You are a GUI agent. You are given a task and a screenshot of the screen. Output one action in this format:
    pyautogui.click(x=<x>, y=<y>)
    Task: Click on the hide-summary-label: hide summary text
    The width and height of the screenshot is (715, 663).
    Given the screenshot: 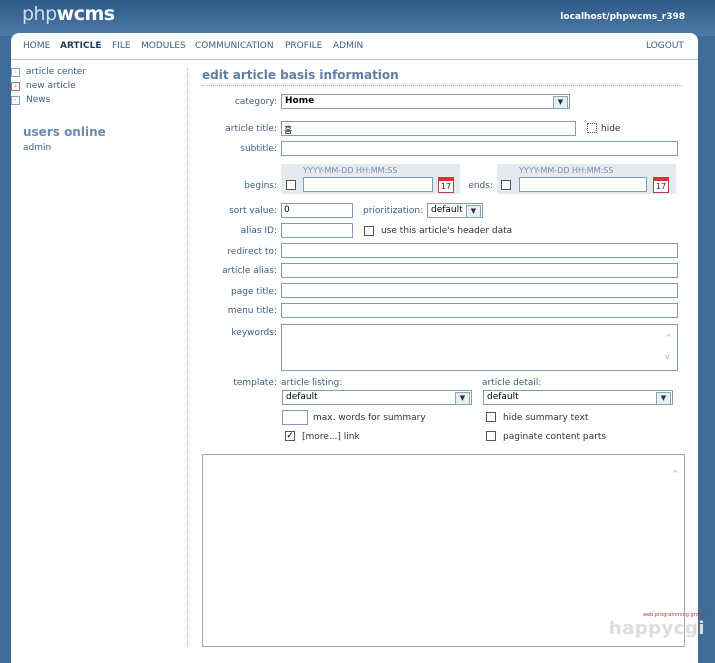 What is the action you would take?
    pyautogui.click(x=546, y=418)
    